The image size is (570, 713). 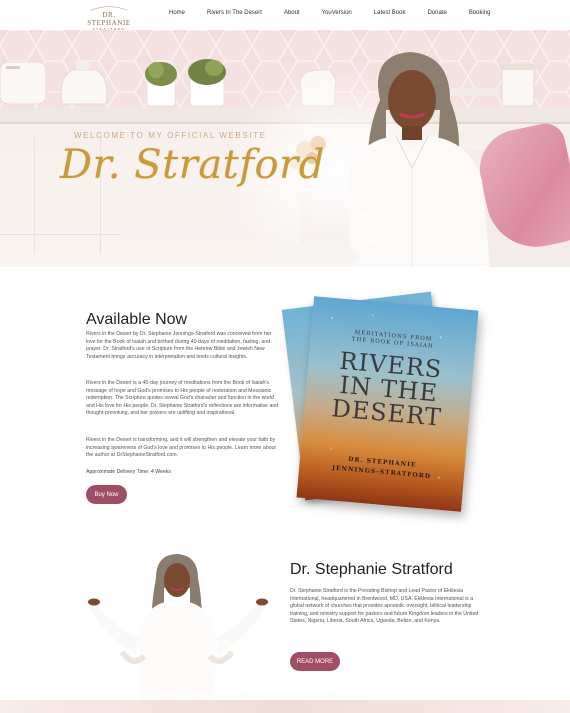 What do you see at coordinates (337, 13) in the screenshot?
I see `nav-youversion: YouVersion` at bounding box center [337, 13].